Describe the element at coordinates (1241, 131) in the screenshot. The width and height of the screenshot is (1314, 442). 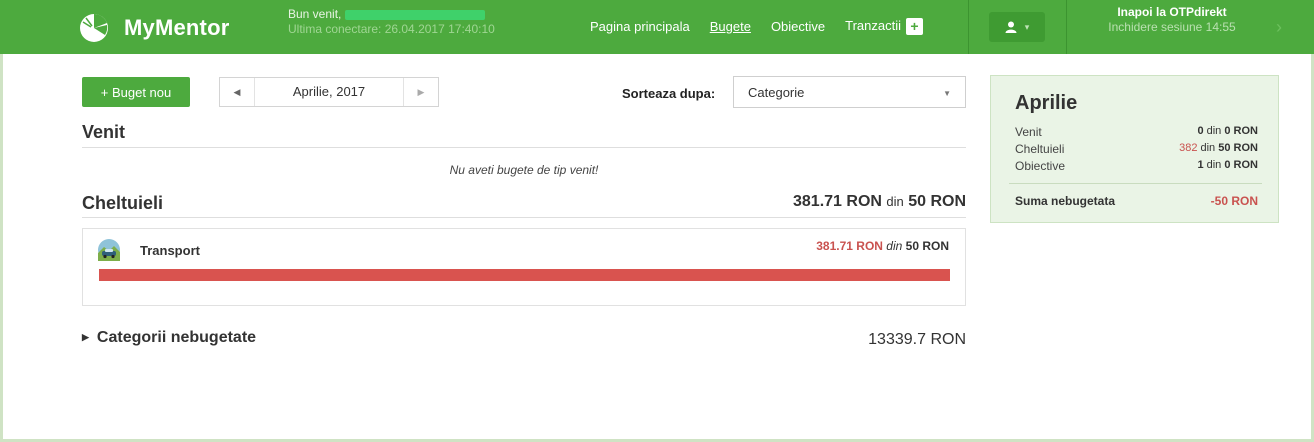
I see `summary-income-total: 0 RON` at that location.